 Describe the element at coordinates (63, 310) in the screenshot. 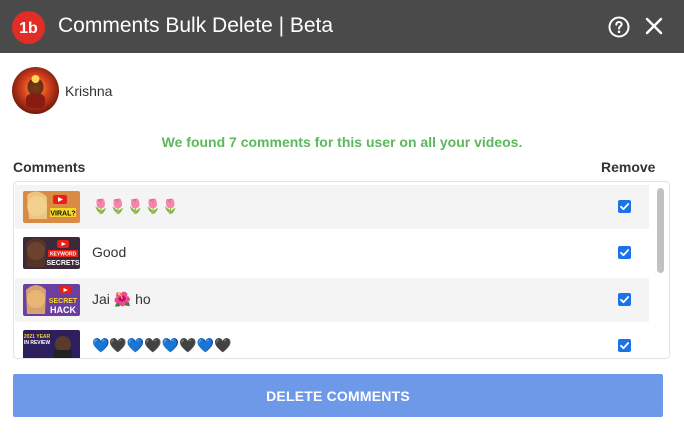

I see `svg-text: HACK` at that location.